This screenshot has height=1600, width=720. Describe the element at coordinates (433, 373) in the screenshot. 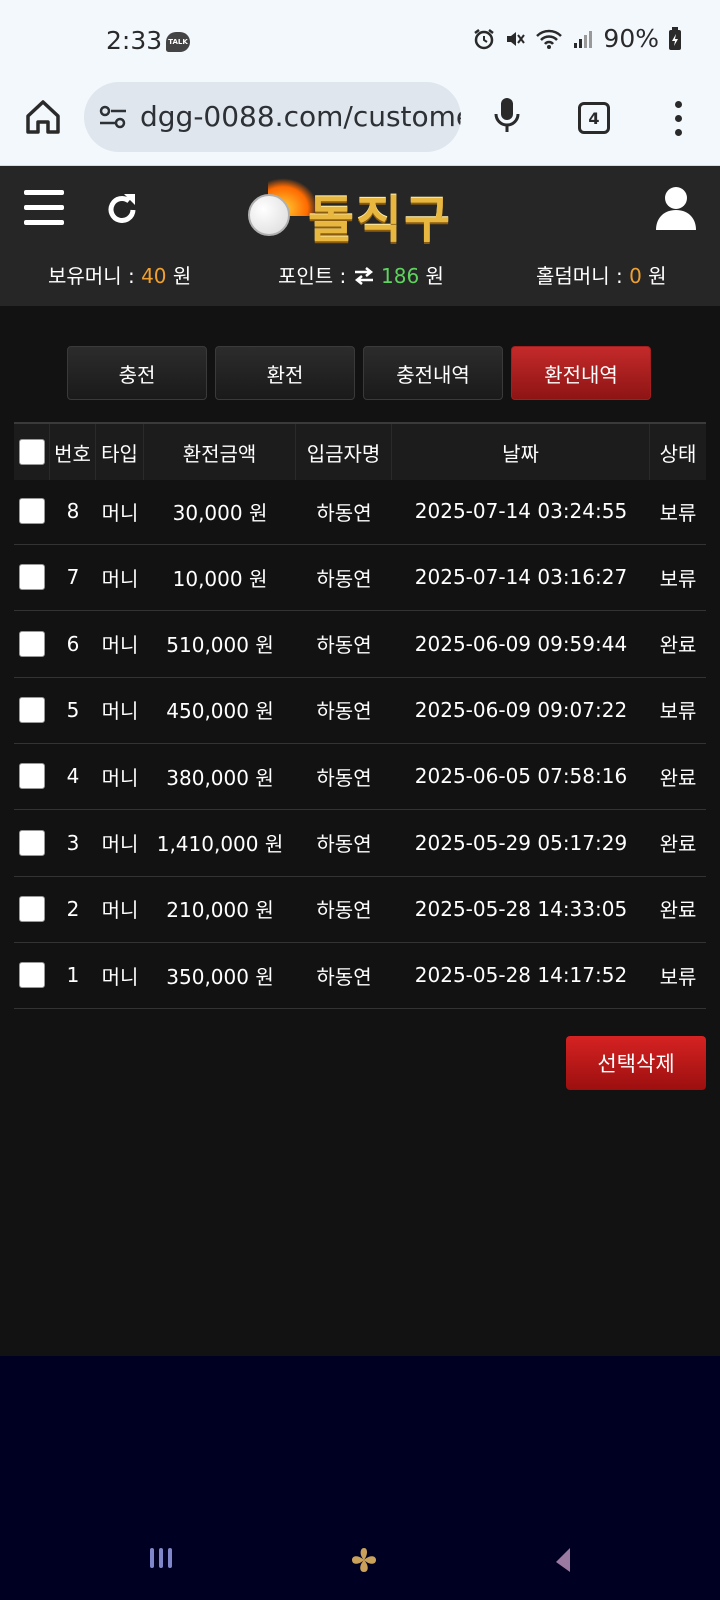

I see `tab-deposit-history: 충전내역` at that location.